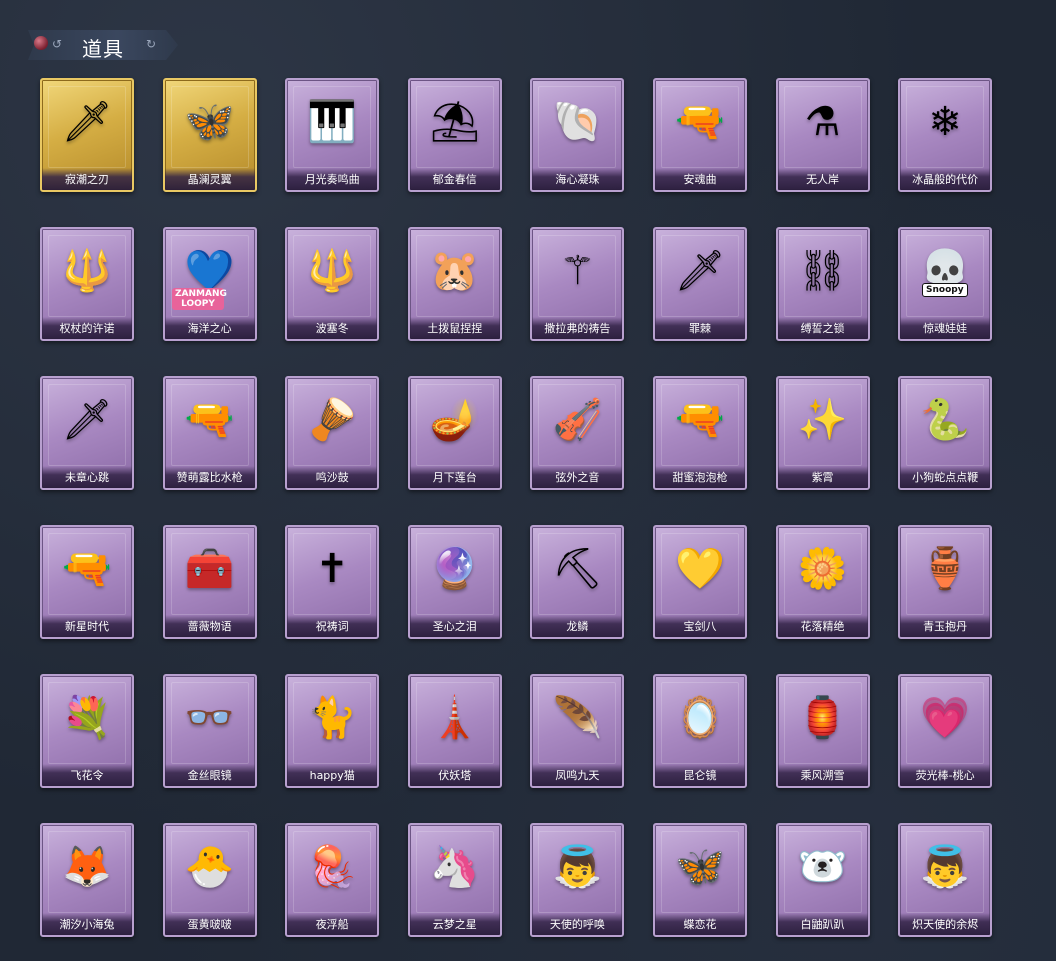 This screenshot has height=961, width=1056. I want to click on item-card: ⛓ 缚誓之锁, so click(822, 284).